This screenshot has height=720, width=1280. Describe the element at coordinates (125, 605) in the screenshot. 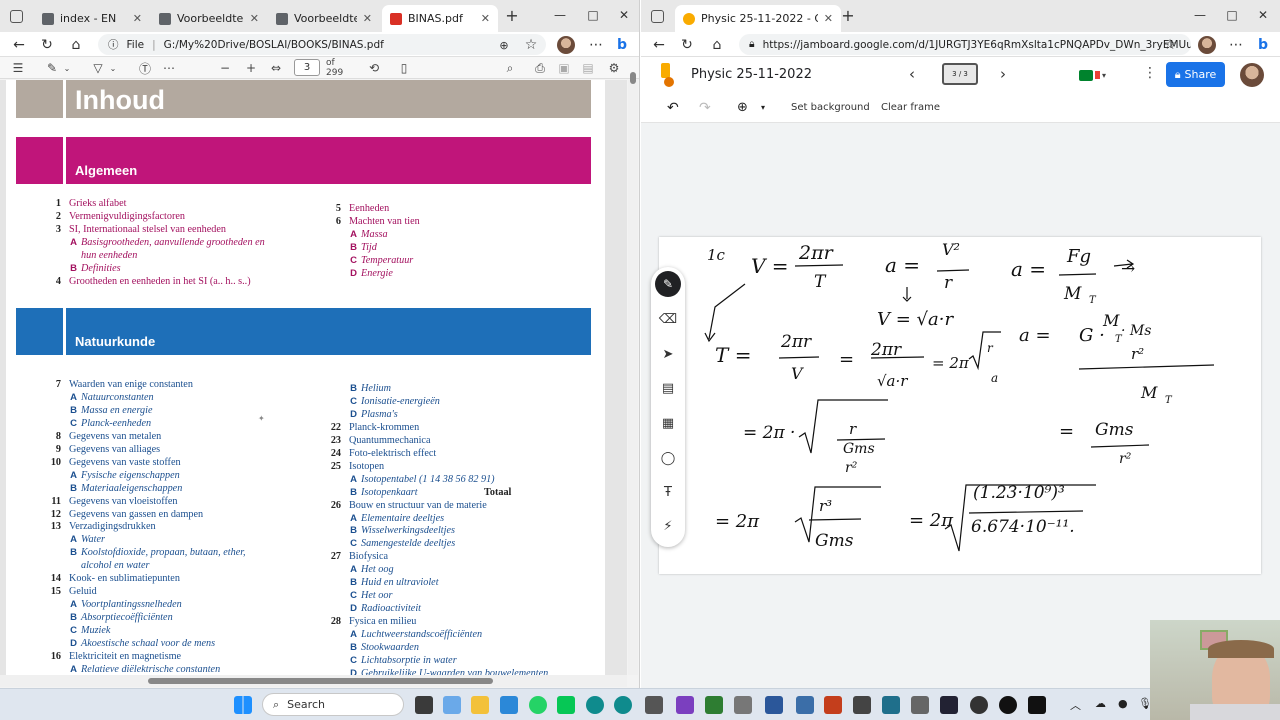

I see `toc-entry: A Voortplantingssnelheden` at that location.